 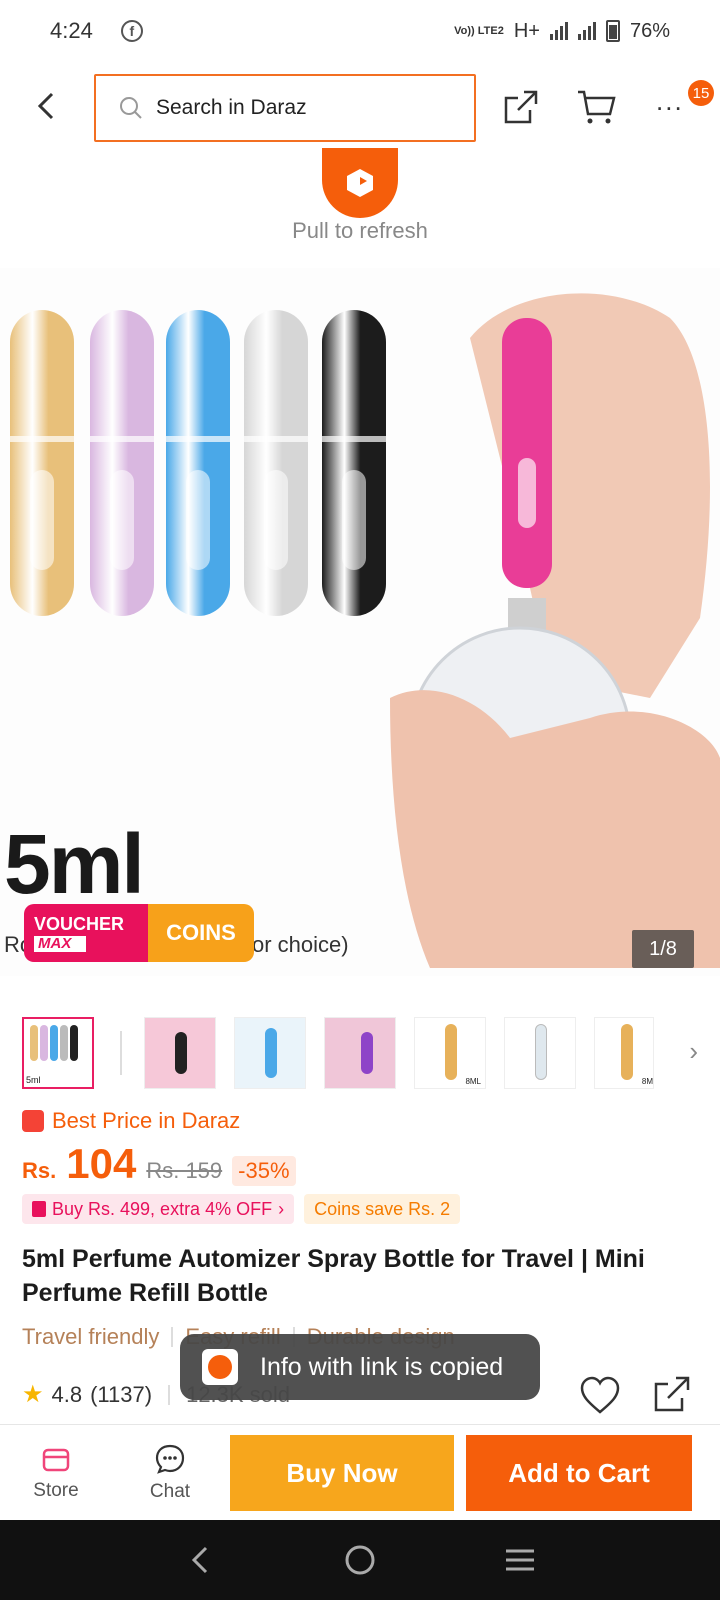 What do you see at coordinates (170, 1491) in the screenshot?
I see `chat-label: Chat` at bounding box center [170, 1491].